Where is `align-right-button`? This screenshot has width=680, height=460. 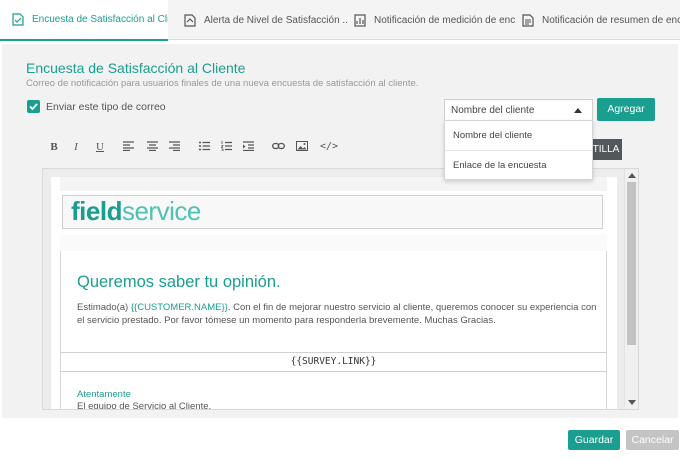 align-right-button is located at coordinates (174, 147).